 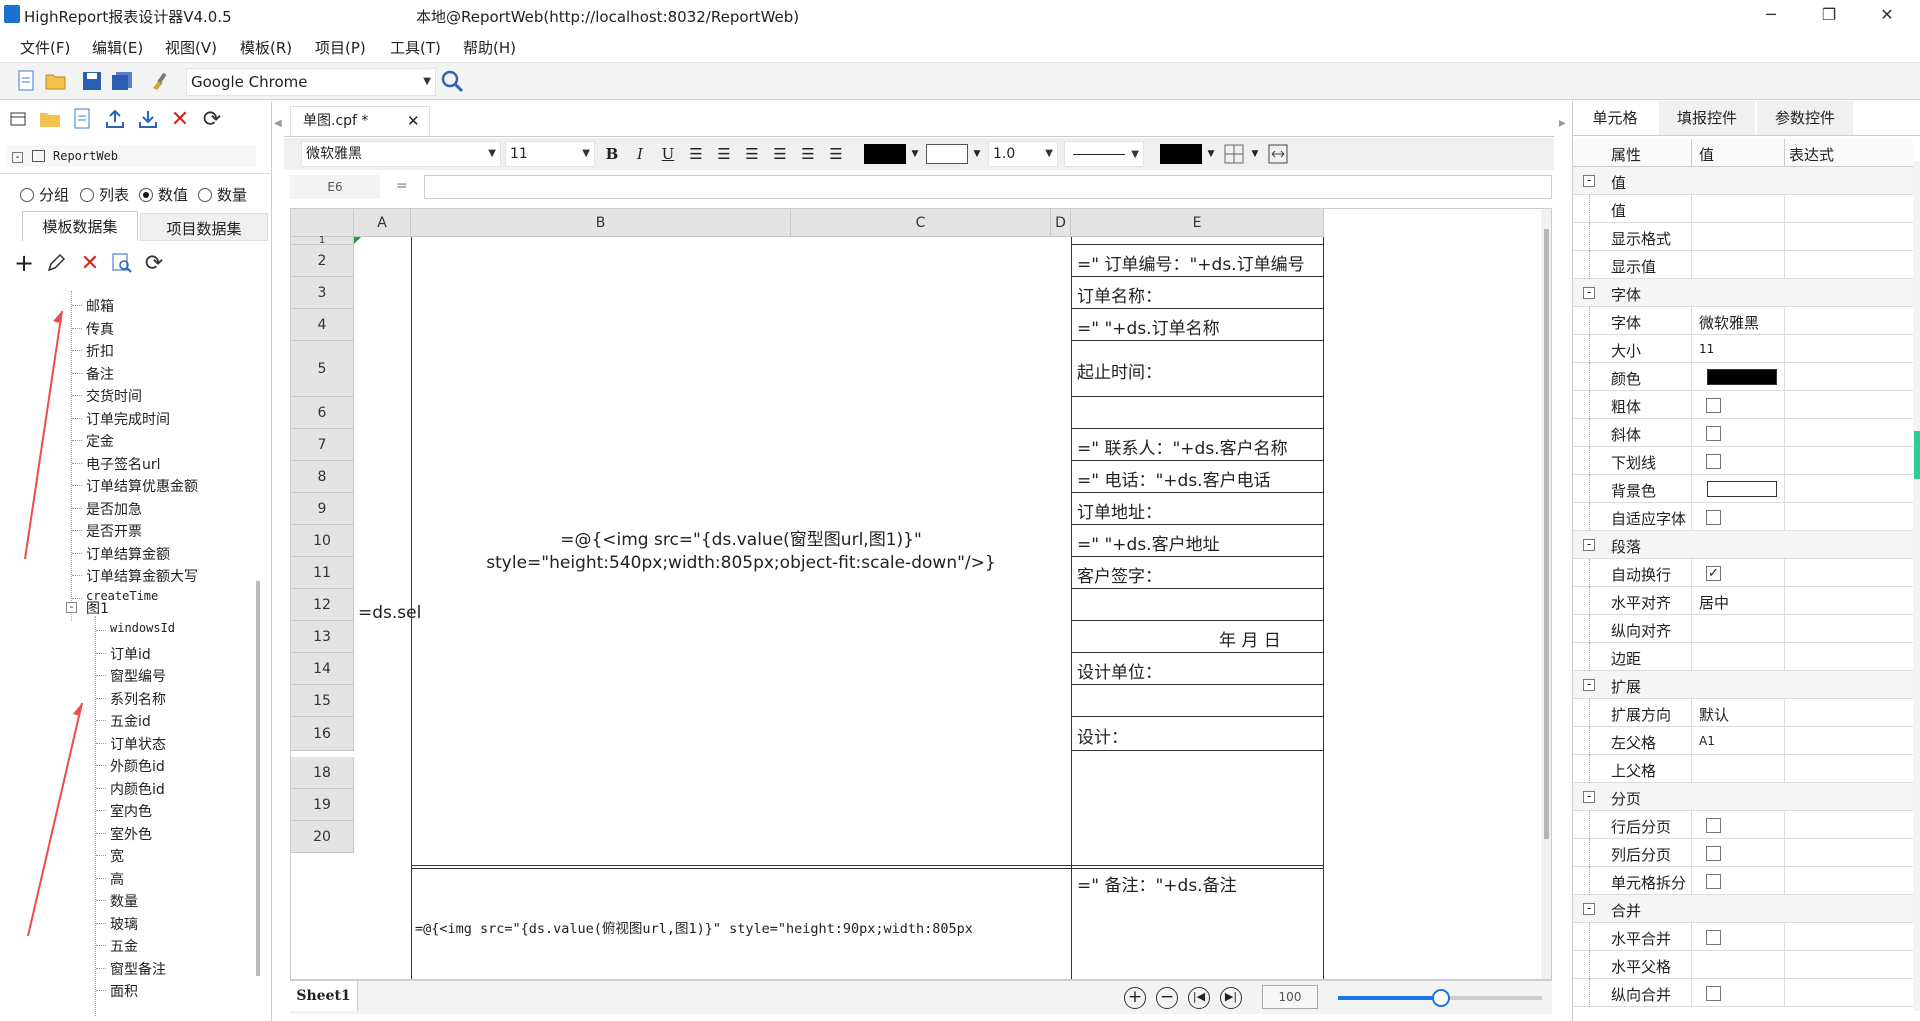 I want to click on property-row: 斜体, so click(x=1743, y=433).